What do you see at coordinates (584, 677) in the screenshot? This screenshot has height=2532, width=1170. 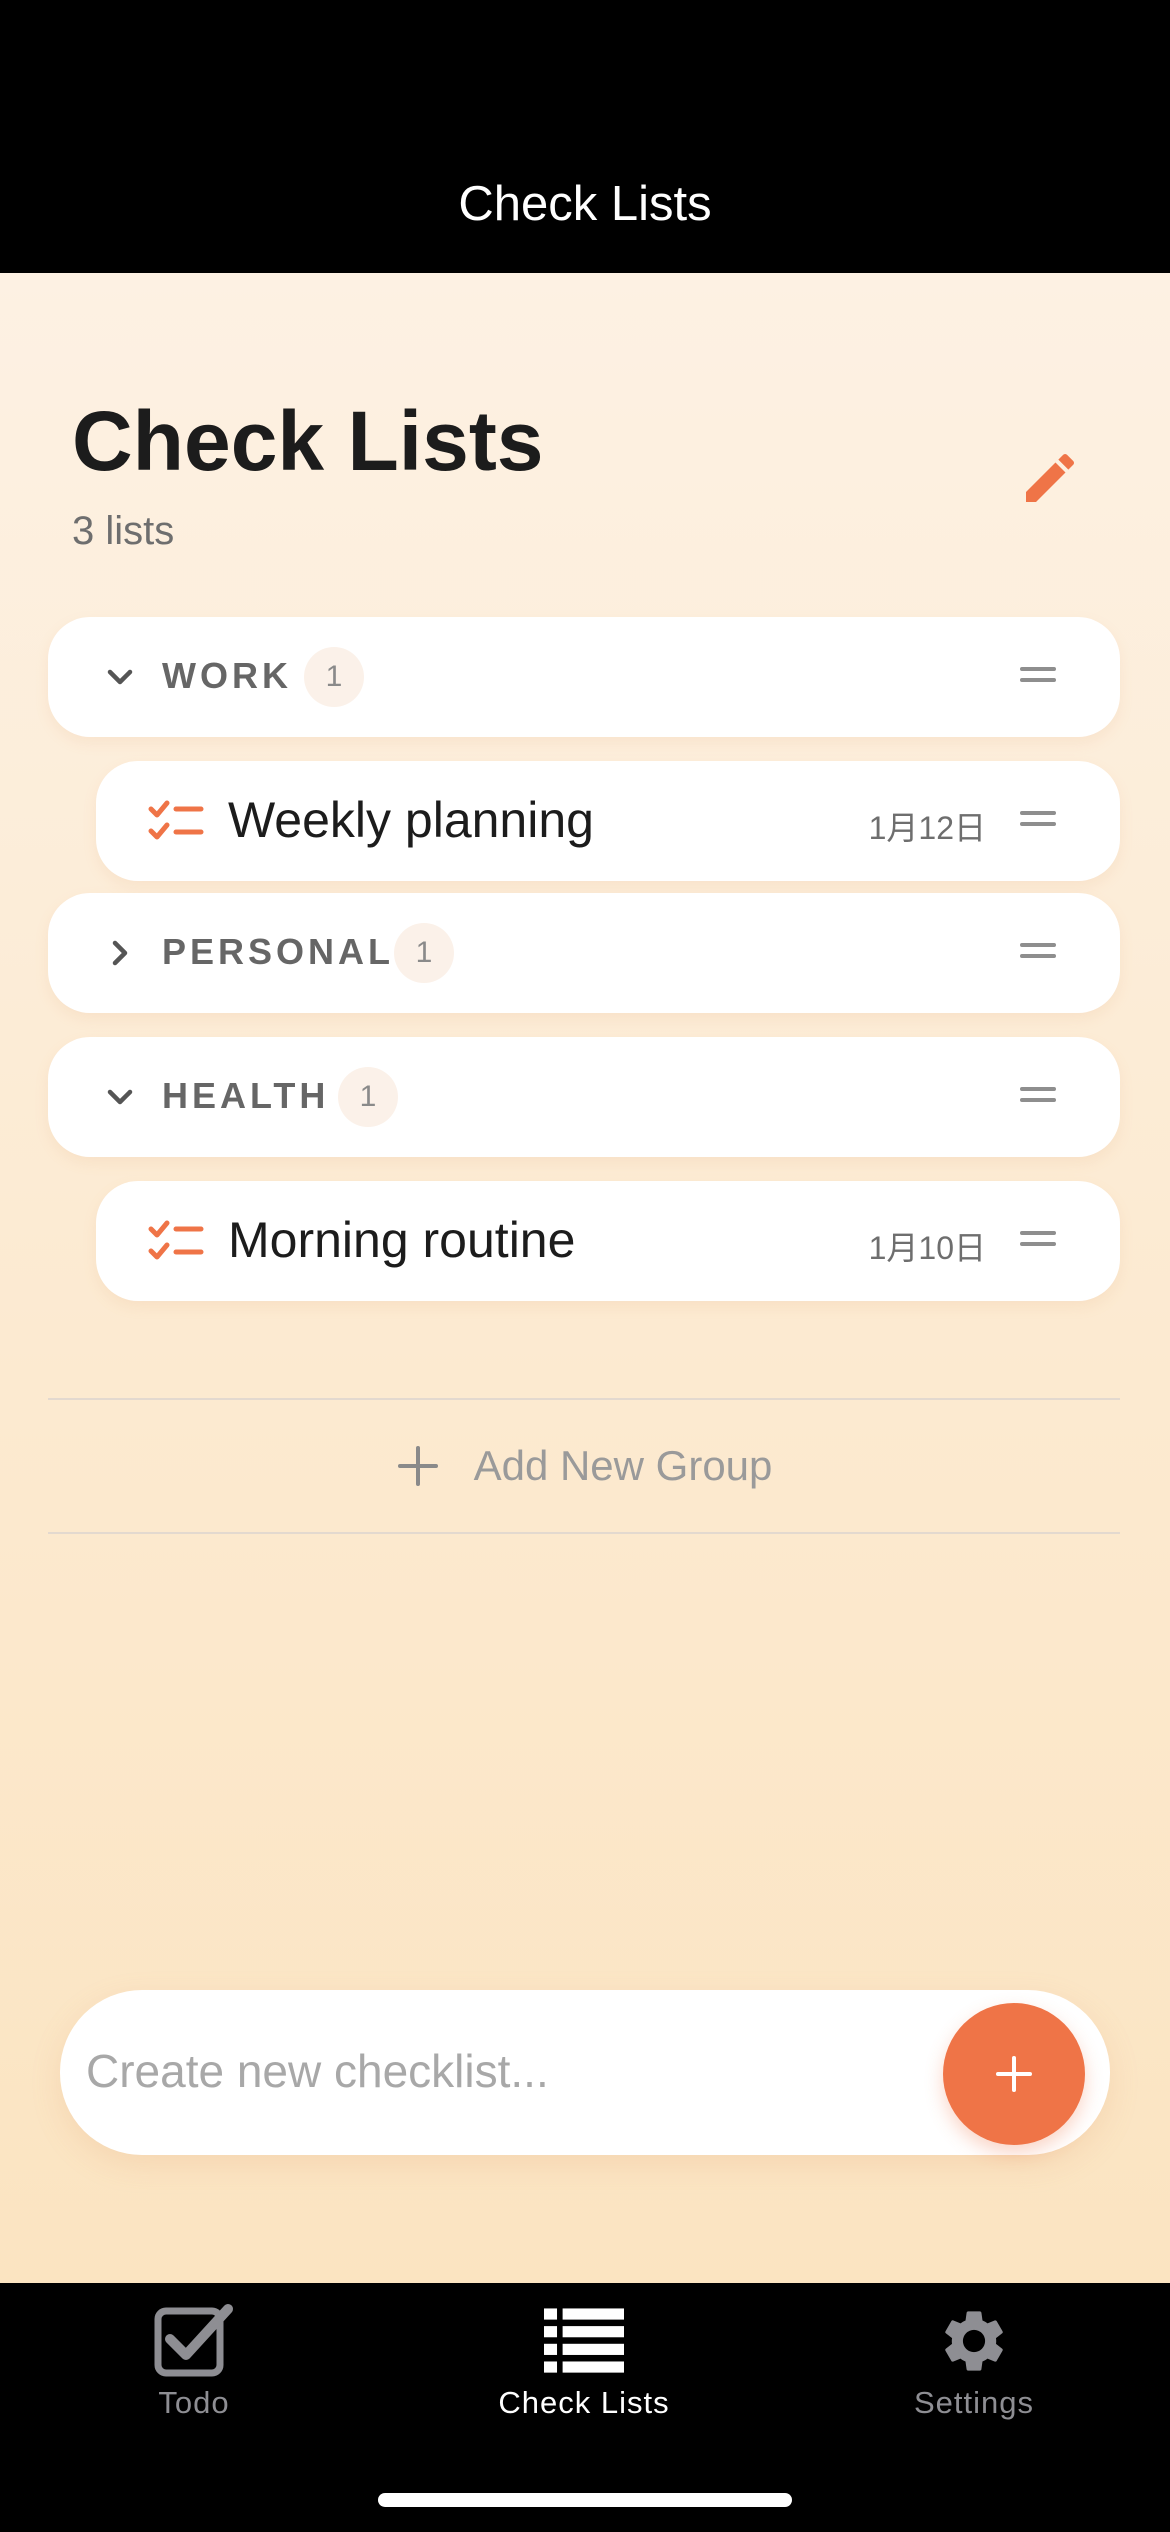 I see `group-header-work: WORK 1` at bounding box center [584, 677].